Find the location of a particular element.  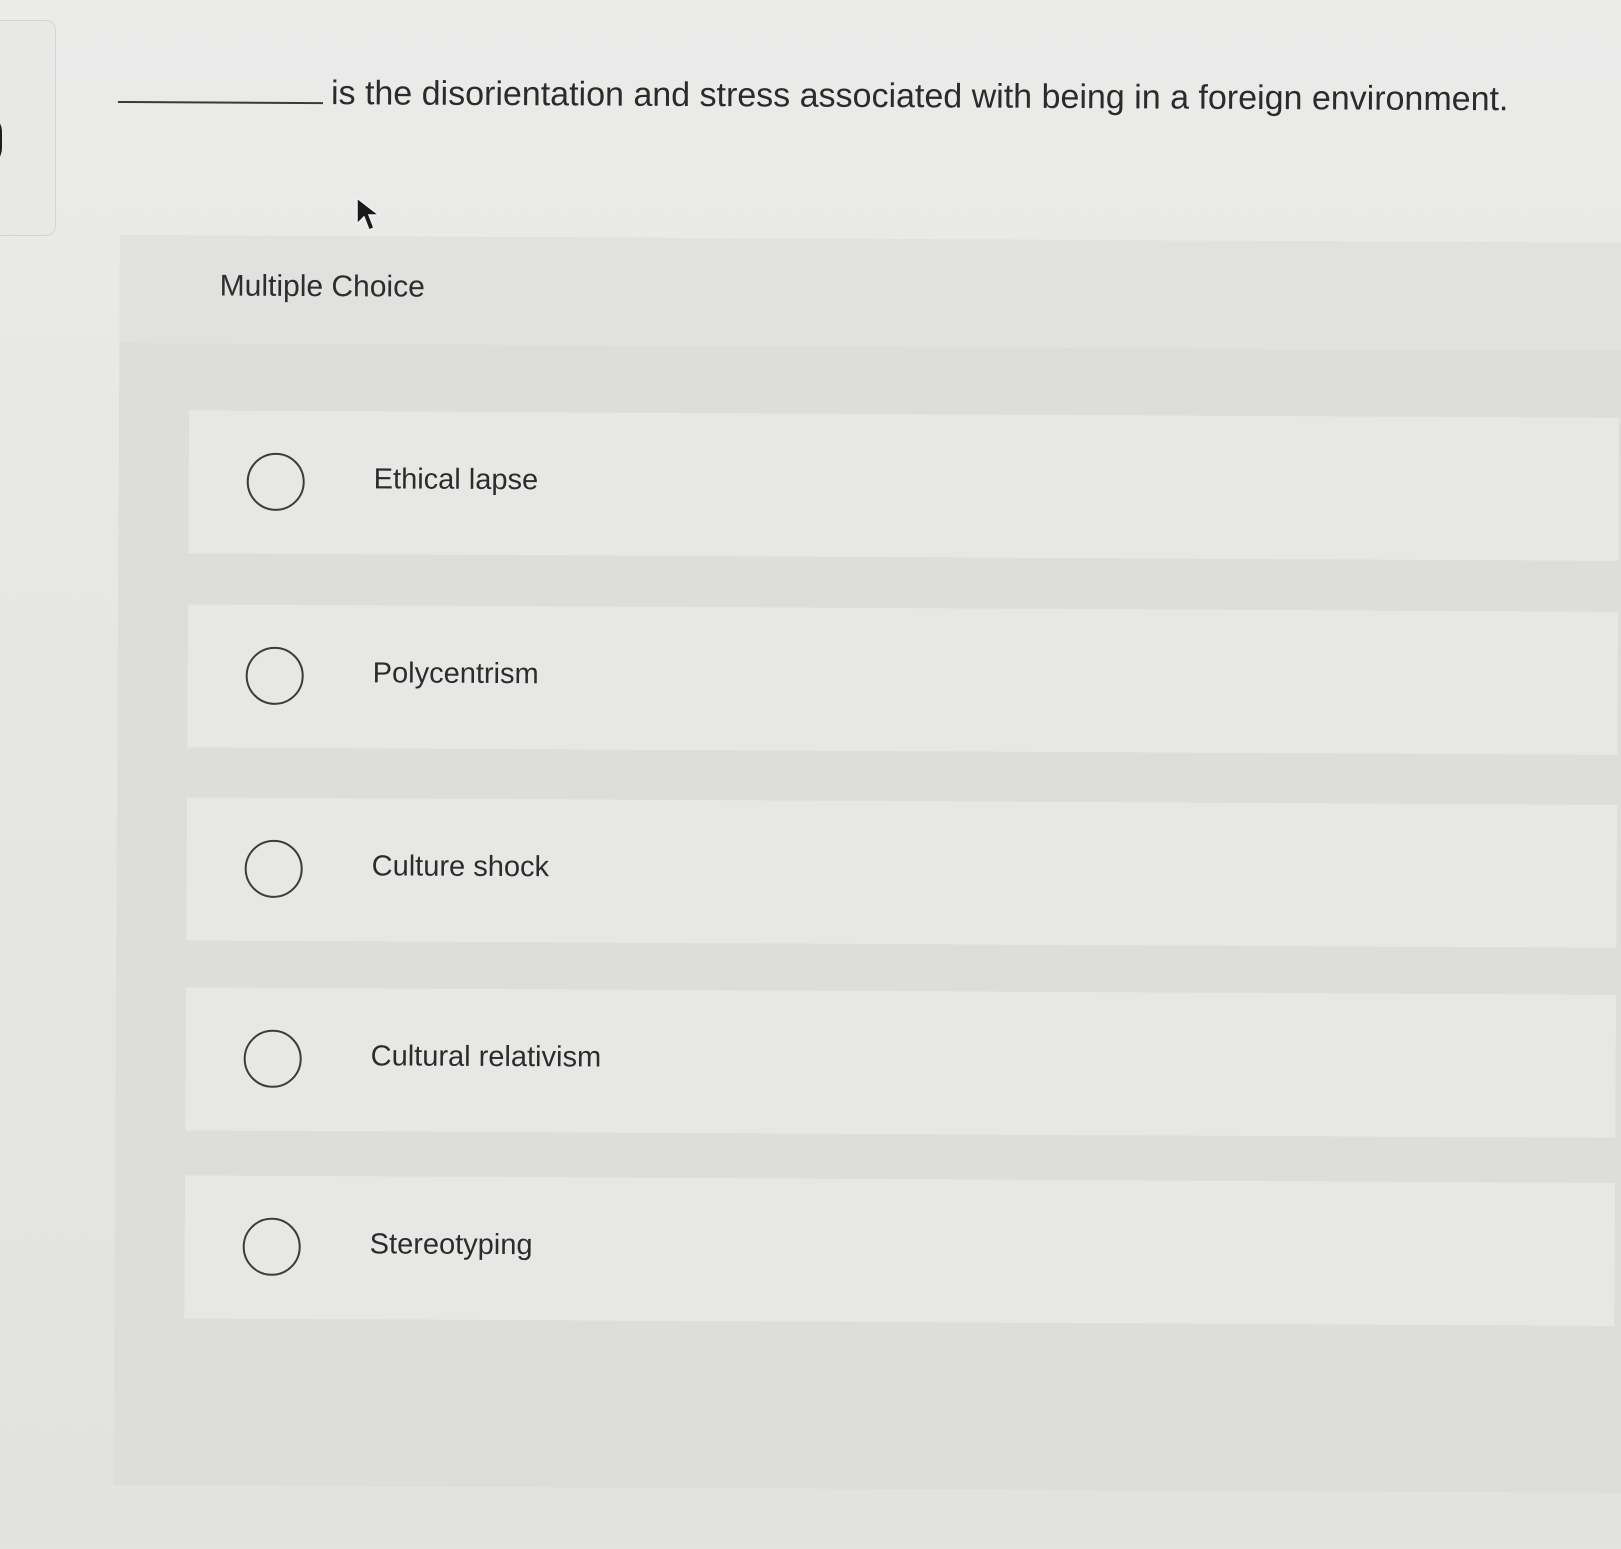

arrow-cursor-icon is located at coordinates (368, 213).